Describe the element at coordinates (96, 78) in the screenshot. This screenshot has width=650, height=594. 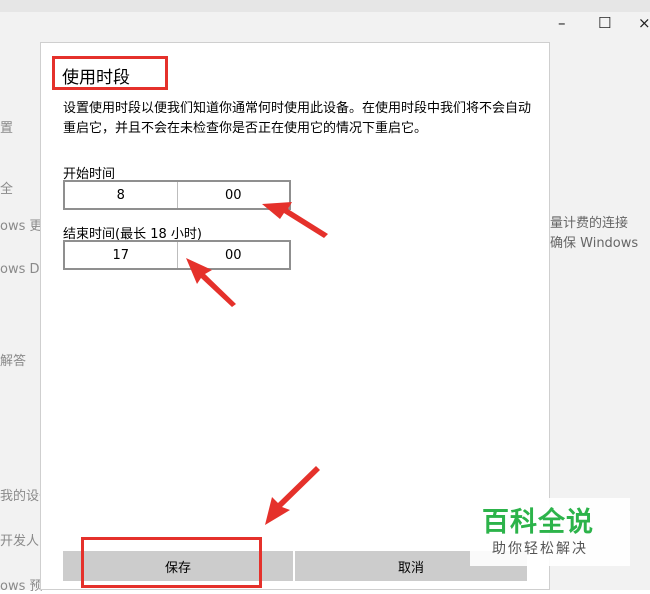
I see `dialog-title: 使用时段` at that location.